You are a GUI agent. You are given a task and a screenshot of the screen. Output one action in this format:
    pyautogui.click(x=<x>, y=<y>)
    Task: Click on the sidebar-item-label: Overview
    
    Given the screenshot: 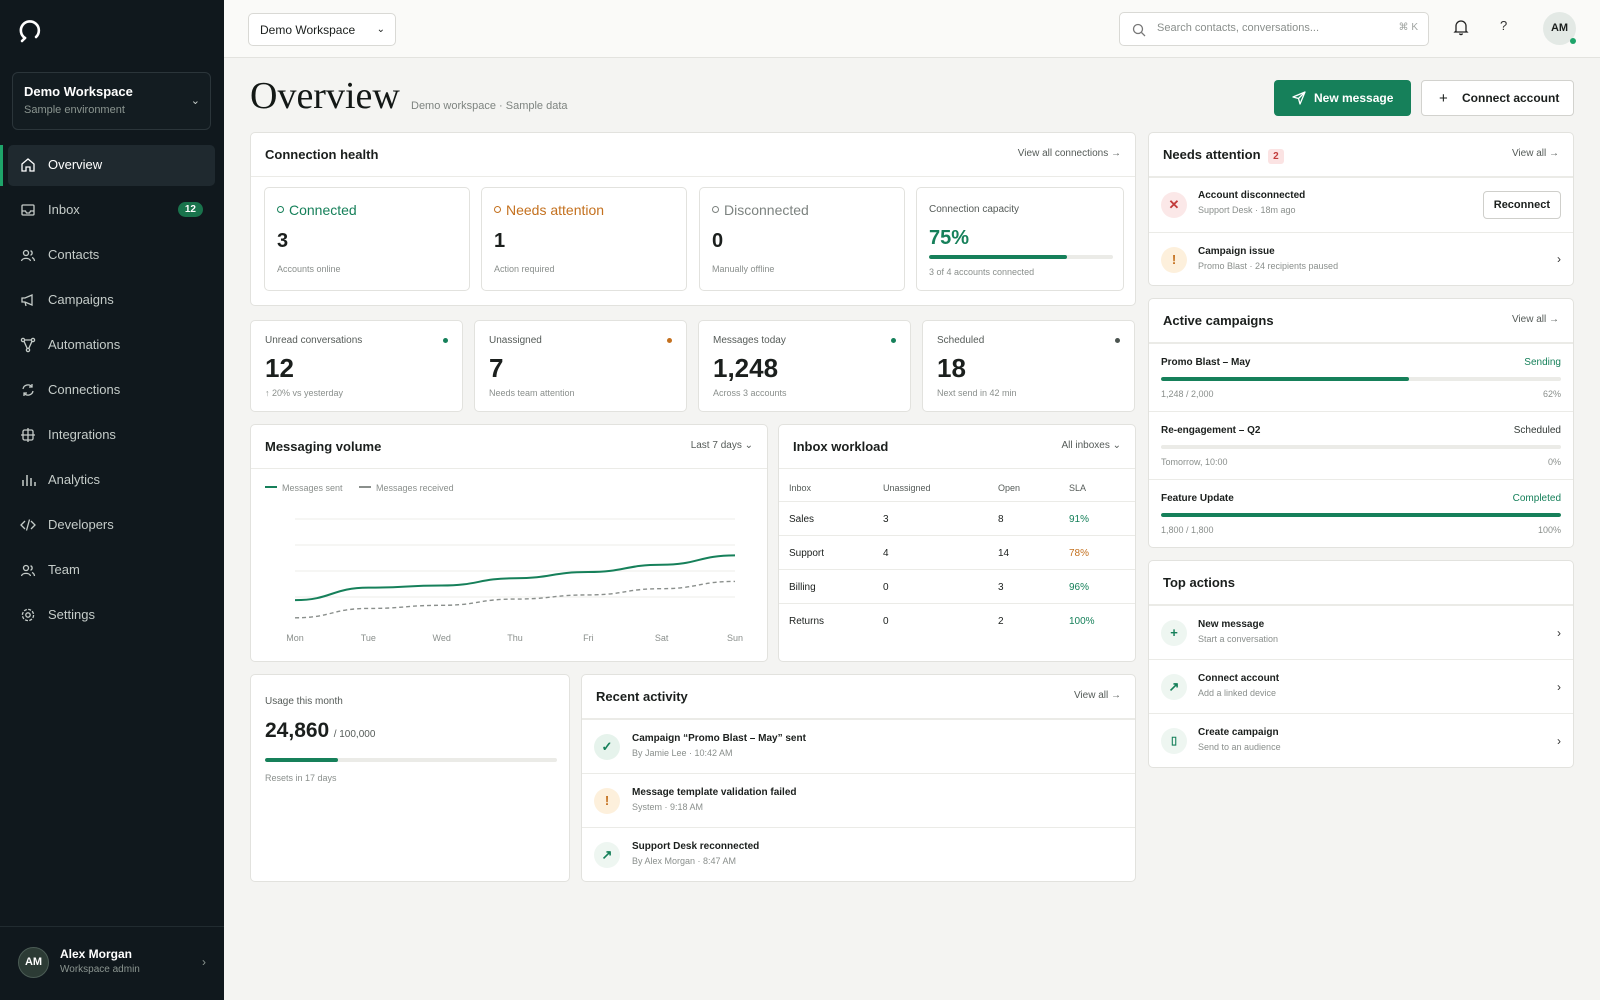 What is the action you would take?
    pyautogui.click(x=75, y=164)
    